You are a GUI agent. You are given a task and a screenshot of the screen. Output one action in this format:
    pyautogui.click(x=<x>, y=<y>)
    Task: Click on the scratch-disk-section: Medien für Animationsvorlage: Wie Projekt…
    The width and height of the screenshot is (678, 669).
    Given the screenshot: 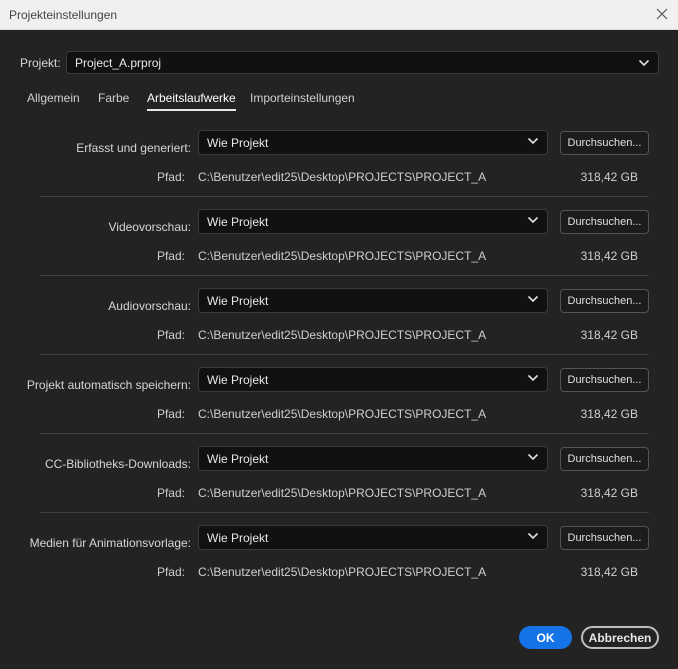 What is the action you would take?
    pyautogui.click(x=339, y=564)
    